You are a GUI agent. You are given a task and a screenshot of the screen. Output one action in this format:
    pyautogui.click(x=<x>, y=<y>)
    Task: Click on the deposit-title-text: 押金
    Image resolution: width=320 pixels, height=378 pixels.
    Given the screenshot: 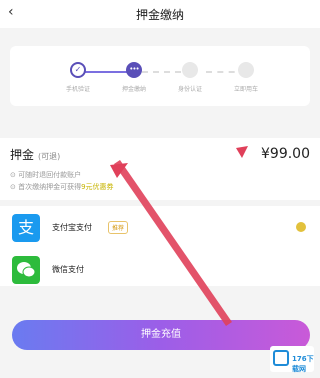 What is the action you would take?
    pyautogui.click(x=22, y=155)
    